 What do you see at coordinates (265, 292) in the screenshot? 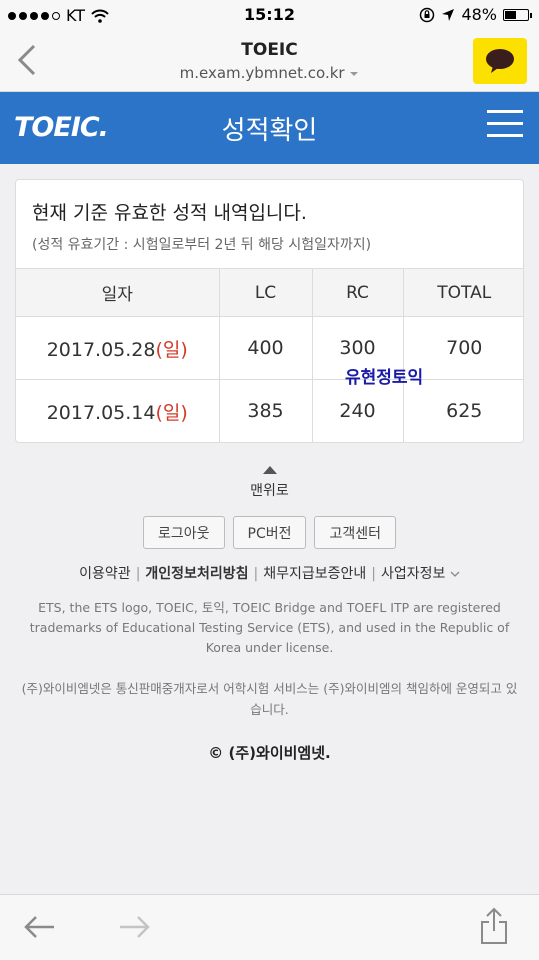
I see `column-header-lc: LC` at bounding box center [265, 292].